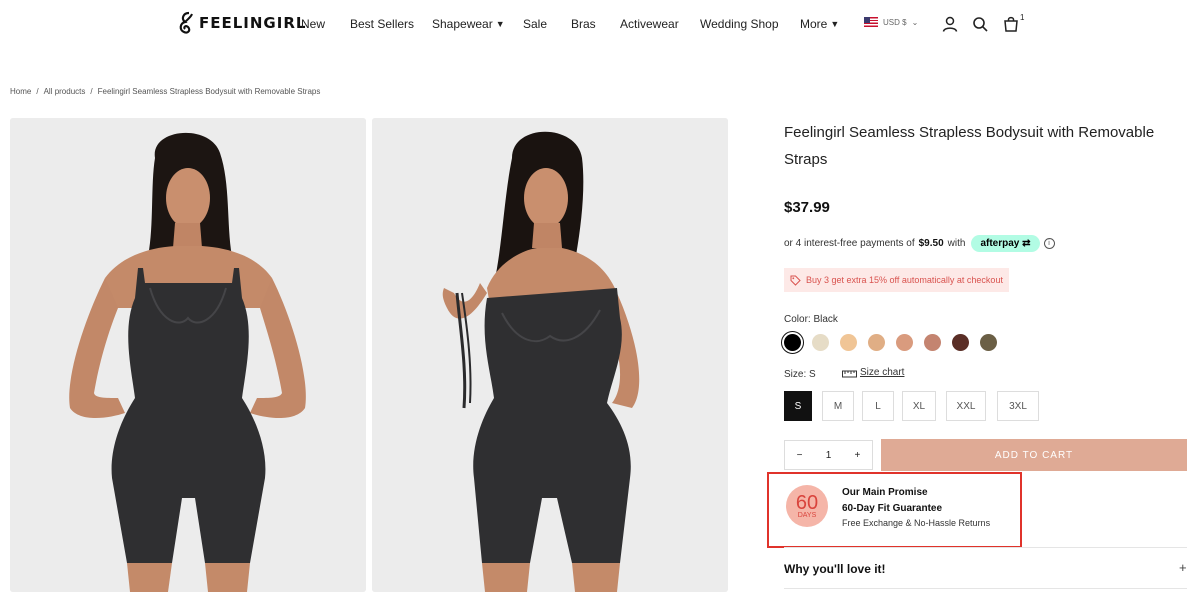 Image resolution: width=1198 pixels, height=597 pixels. I want to click on sixty-days-badge: 60 DAYS, so click(807, 506).